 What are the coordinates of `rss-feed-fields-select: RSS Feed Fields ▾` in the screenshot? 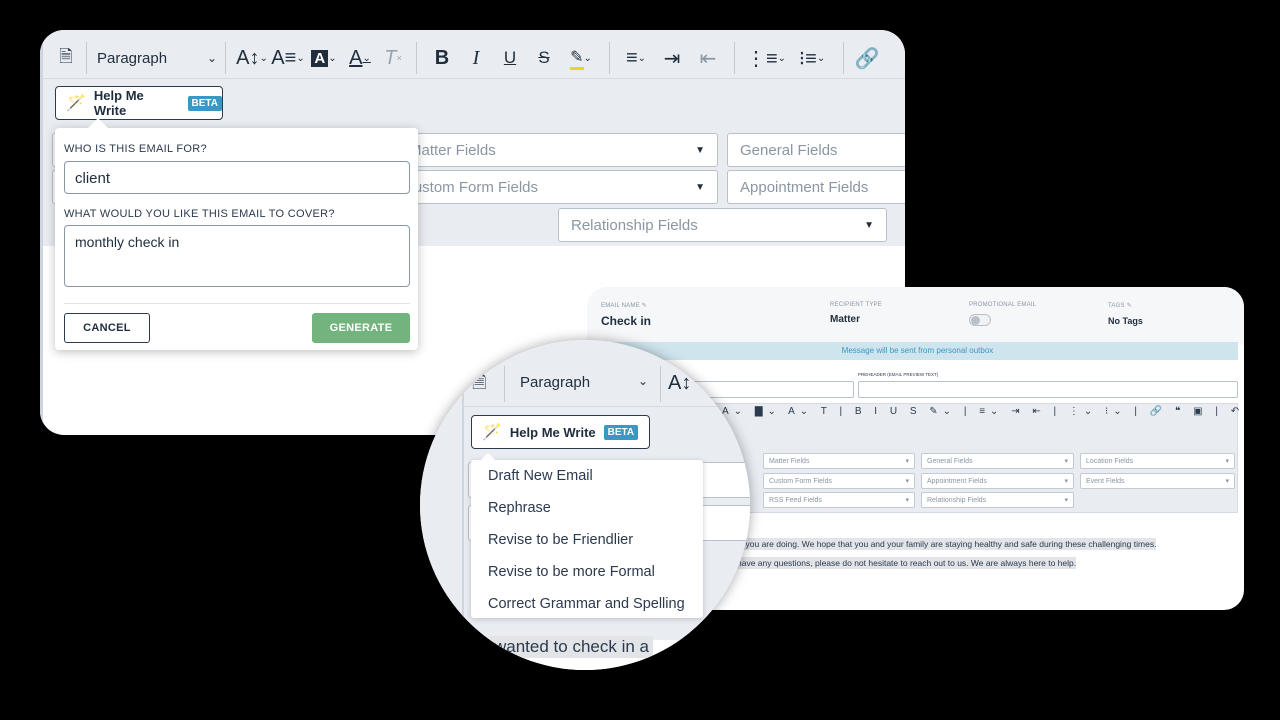 It's located at (839, 500).